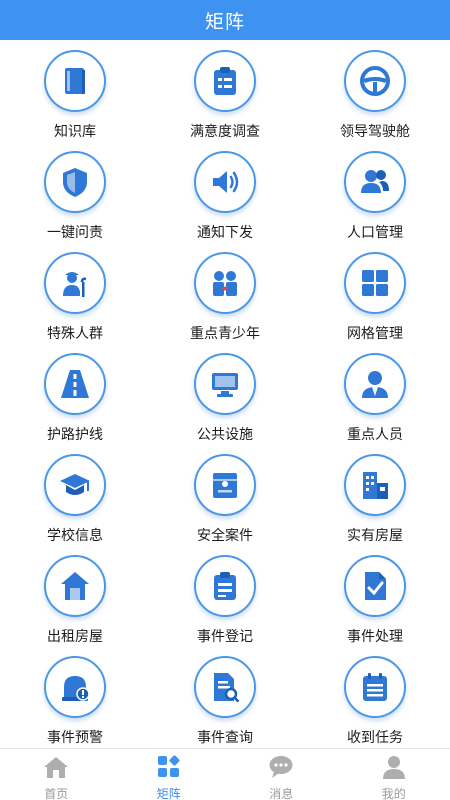  What do you see at coordinates (281, 793) in the screenshot?
I see `tab-label: 消息` at bounding box center [281, 793].